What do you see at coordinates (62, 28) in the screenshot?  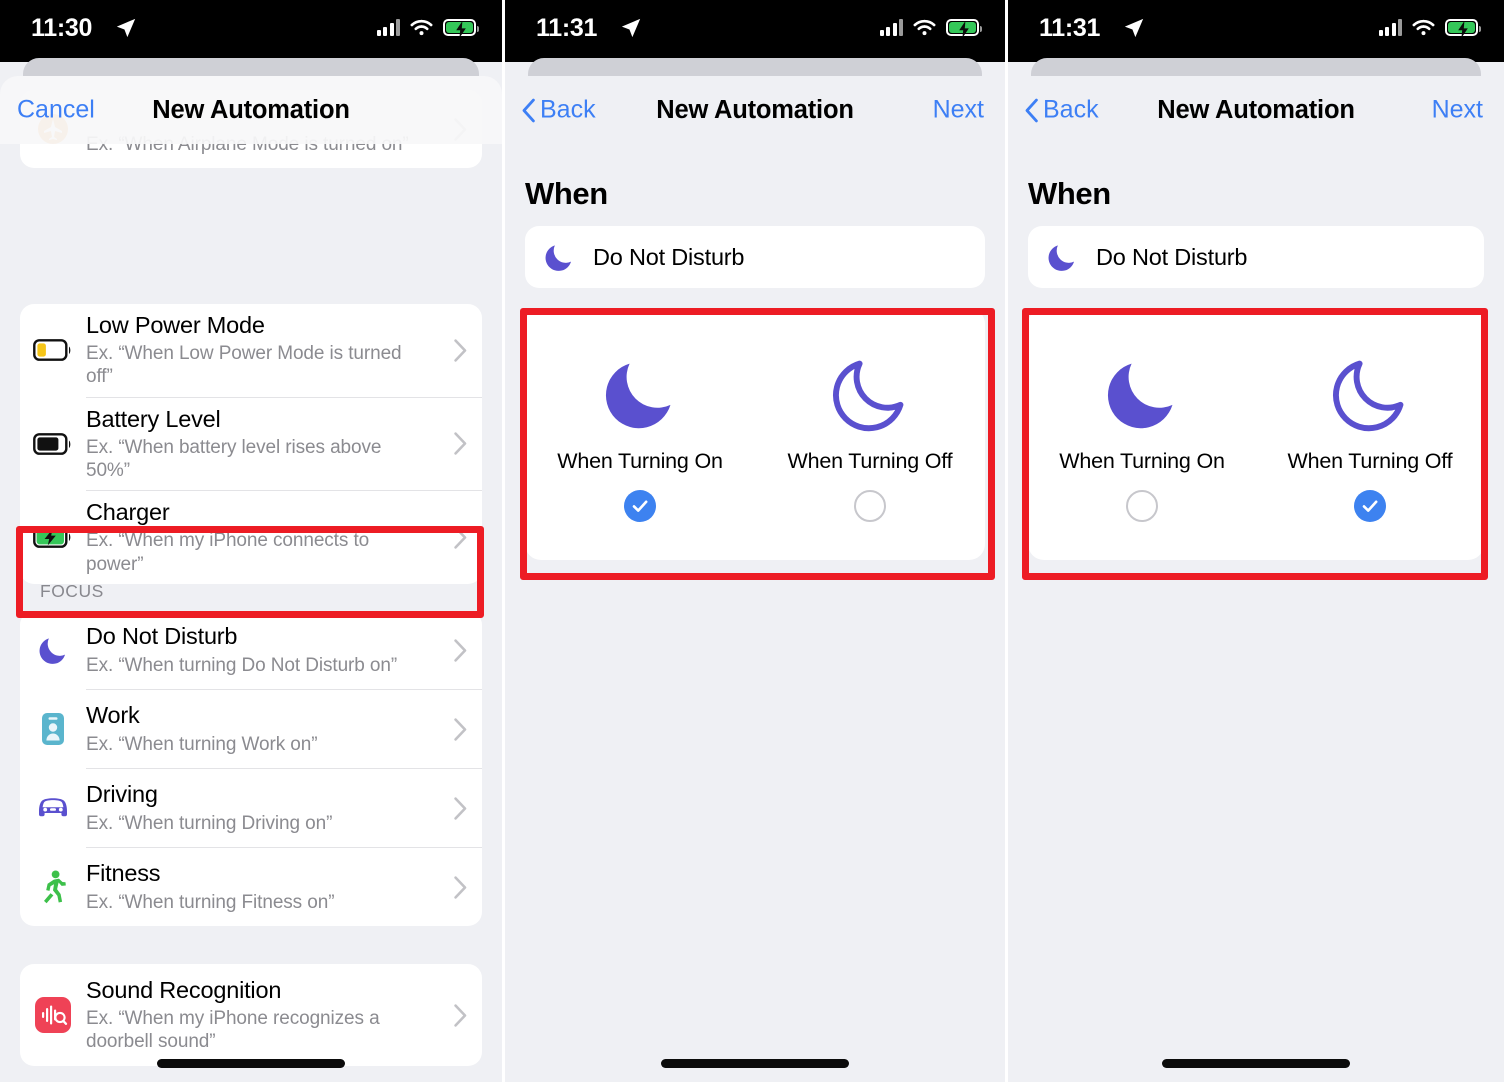 I see `status-time: 11:30` at bounding box center [62, 28].